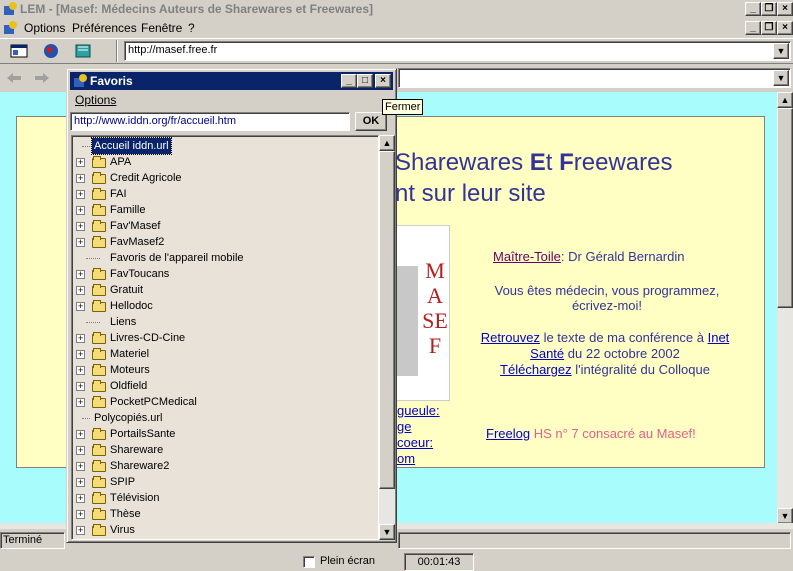 This screenshot has width=793, height=571. Describe the element at coordinates (222, 354) in the screenshot. I see `favorites-item: + Materiel` at that location.